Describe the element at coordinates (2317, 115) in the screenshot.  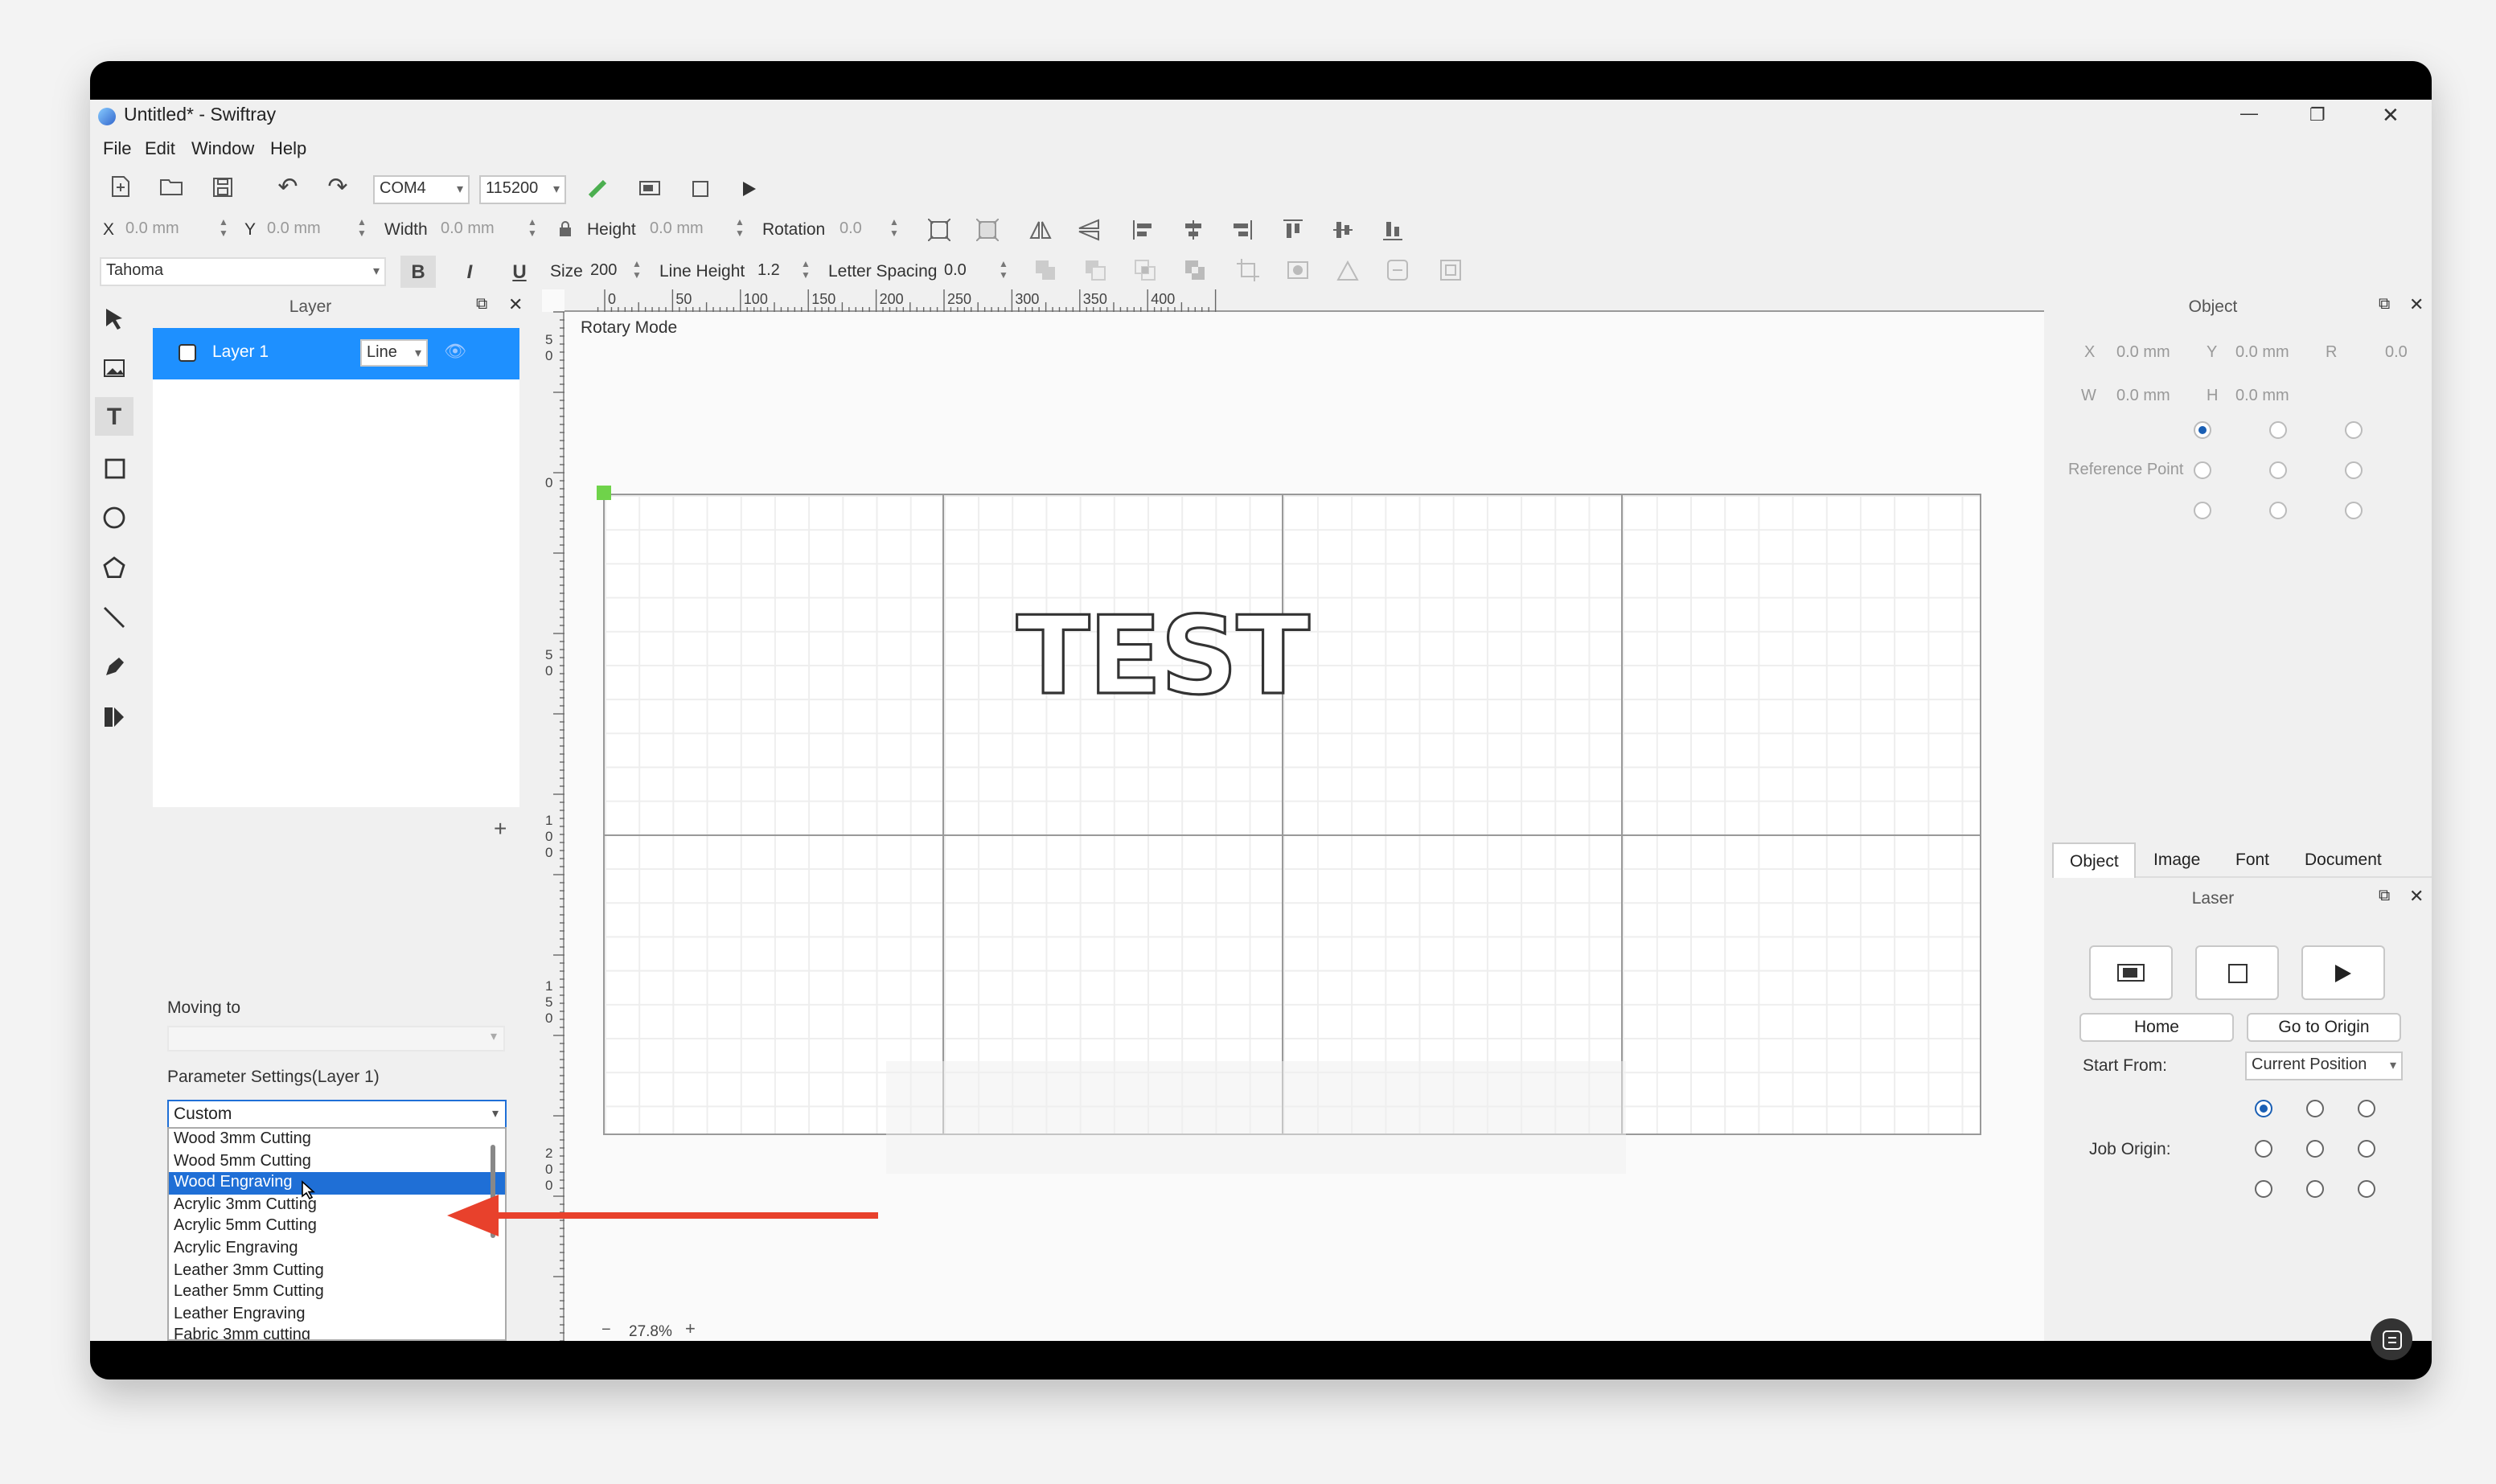
I see `maximize-icon: ❐` at that location.